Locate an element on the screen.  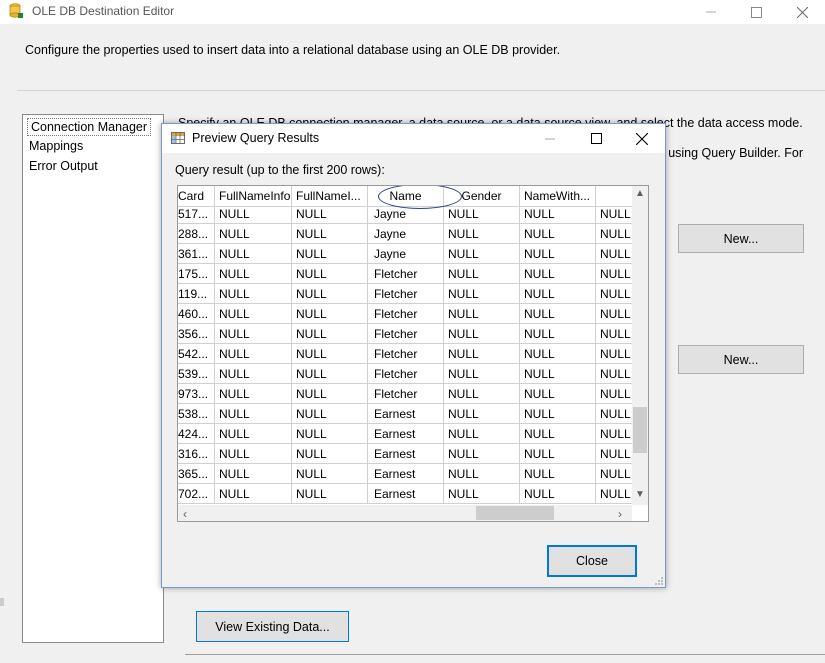
grid-column-header: Name is located at coordinates (406, 196).